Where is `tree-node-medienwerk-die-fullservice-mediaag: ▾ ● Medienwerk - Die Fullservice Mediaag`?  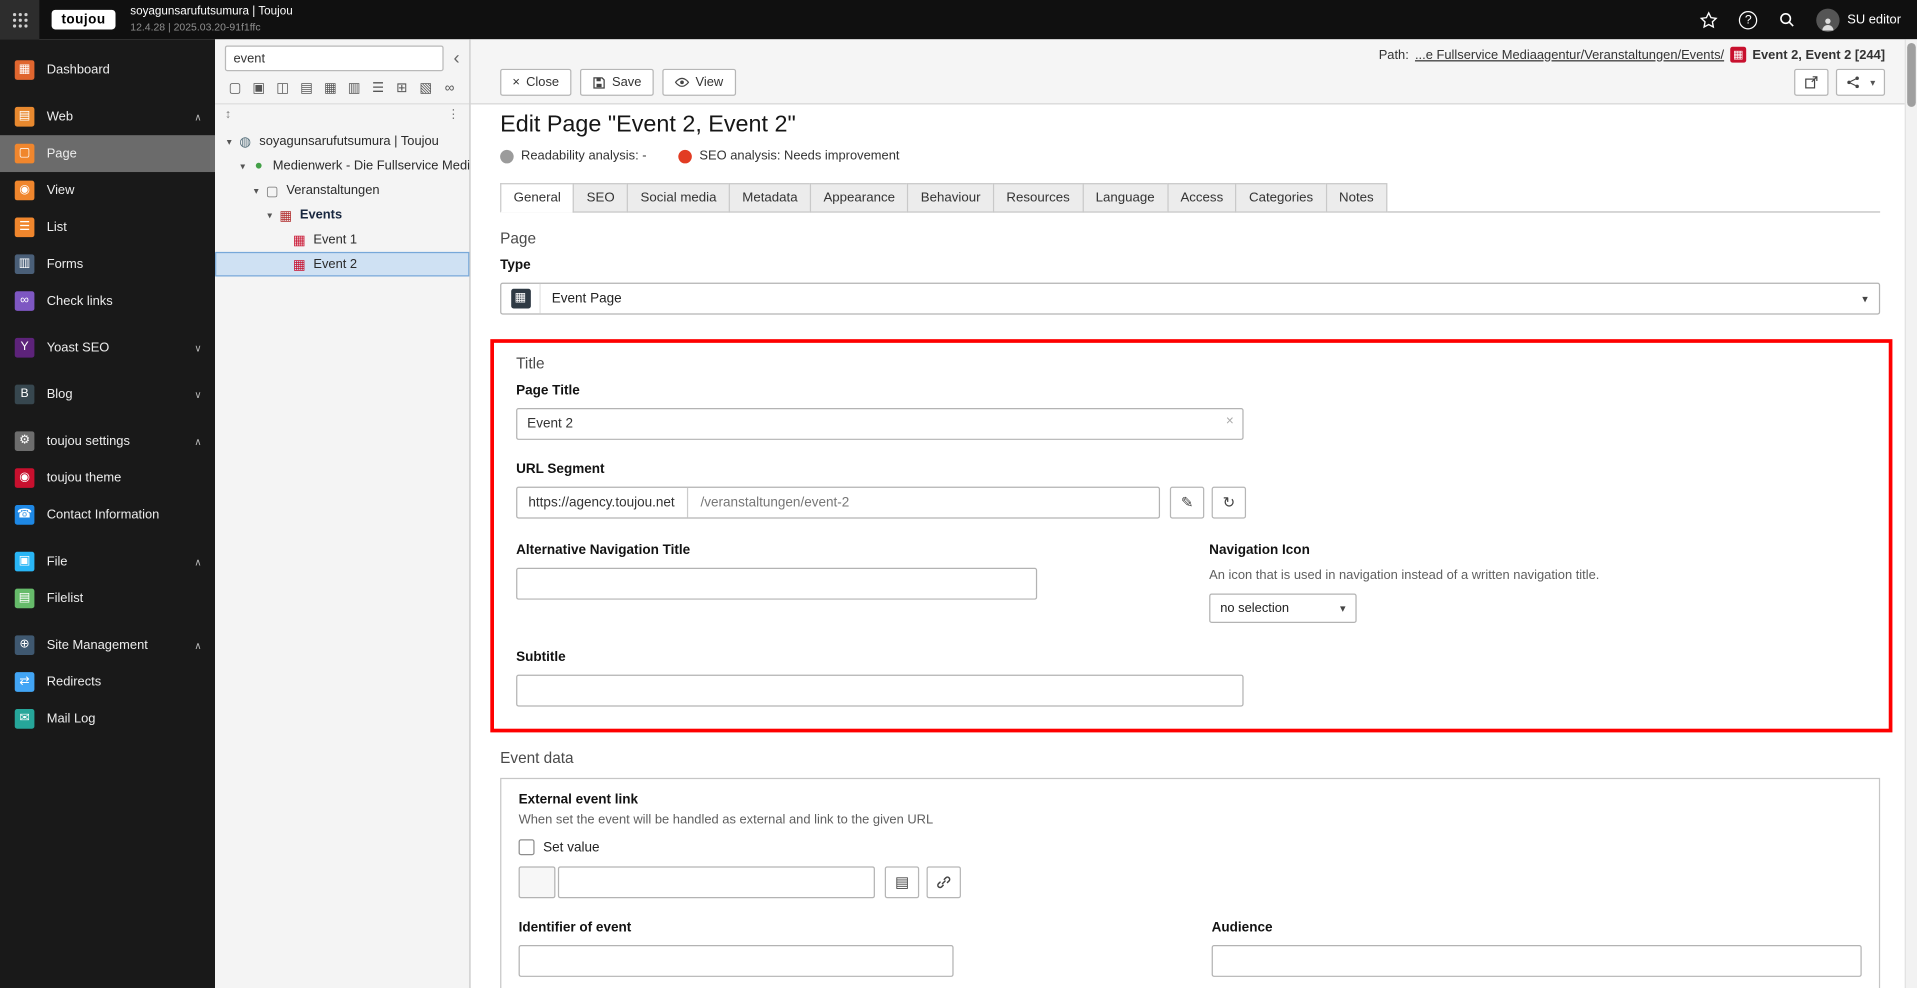 tree-node-medienwerk-die-fullservice-mediaag: ▾ ● Medienwerk - Die Fullservice Mediaag is located at coordinates (342, 166).